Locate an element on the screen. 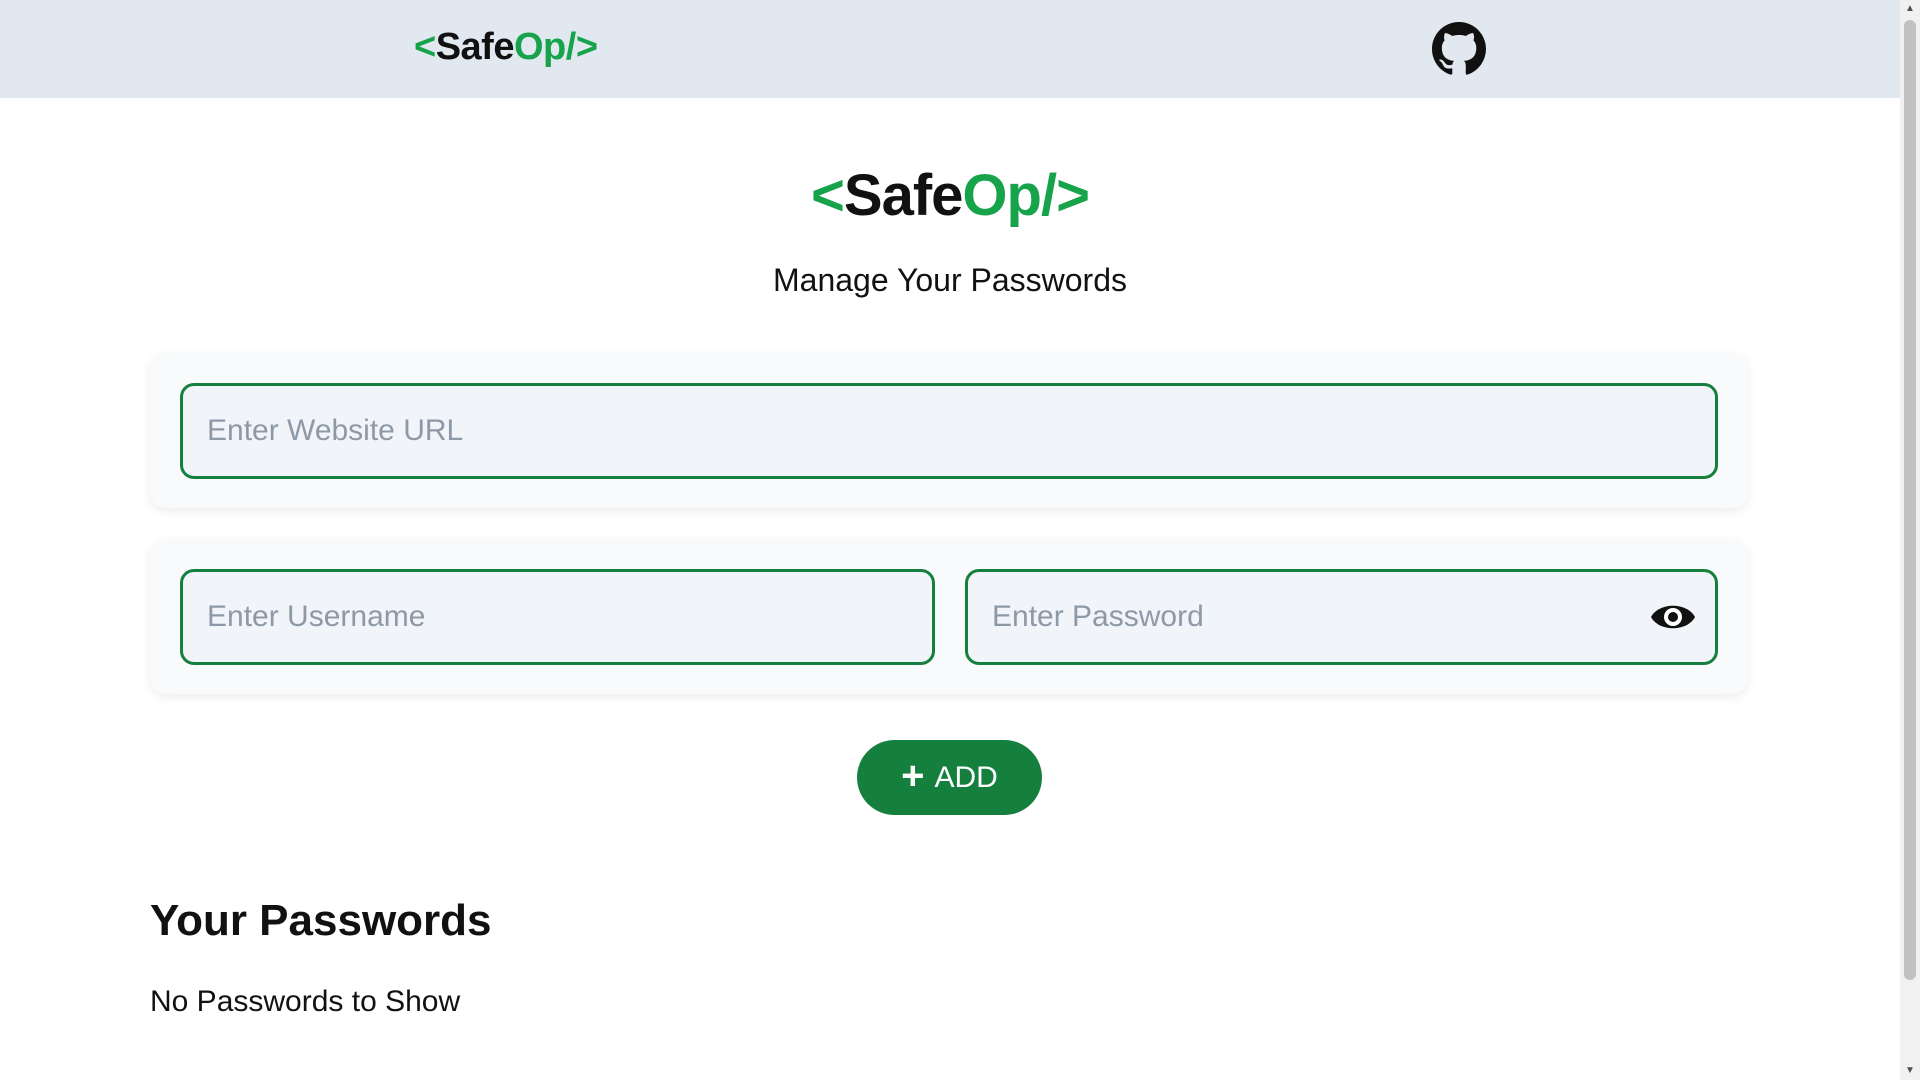 The image size is (1920, 1080). add-password-button: + ADD is located at coordinates (949, 777).